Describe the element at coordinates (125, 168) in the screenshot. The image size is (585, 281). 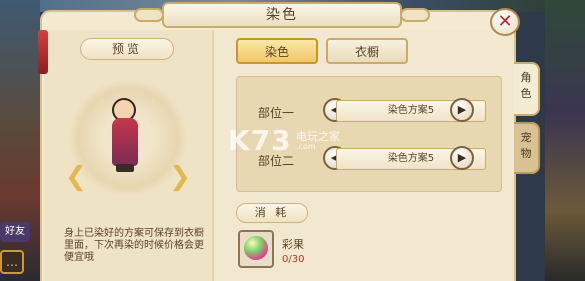
I see `character-legs` at that location.